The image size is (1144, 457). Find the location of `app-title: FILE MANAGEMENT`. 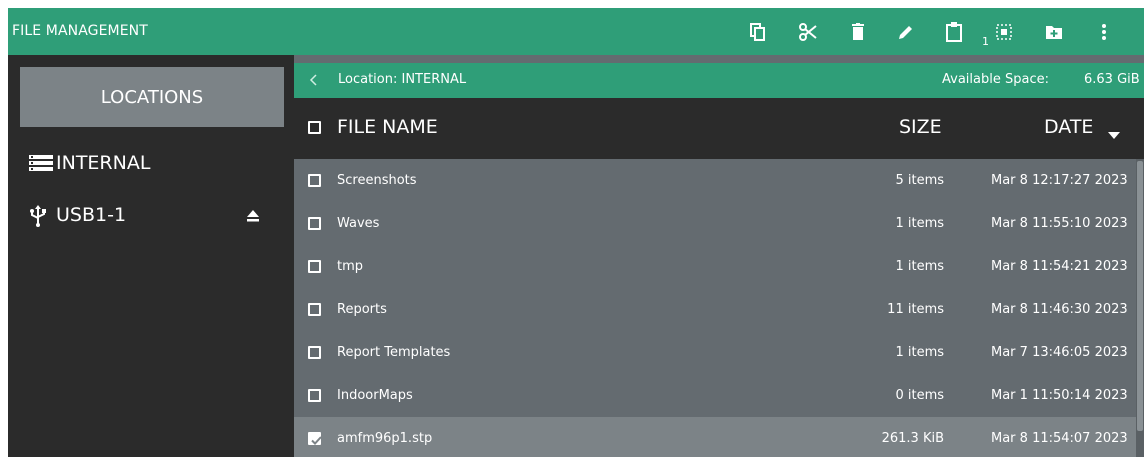

app-title: FILE MANAGEMENT is located at coordinates (80, 31).